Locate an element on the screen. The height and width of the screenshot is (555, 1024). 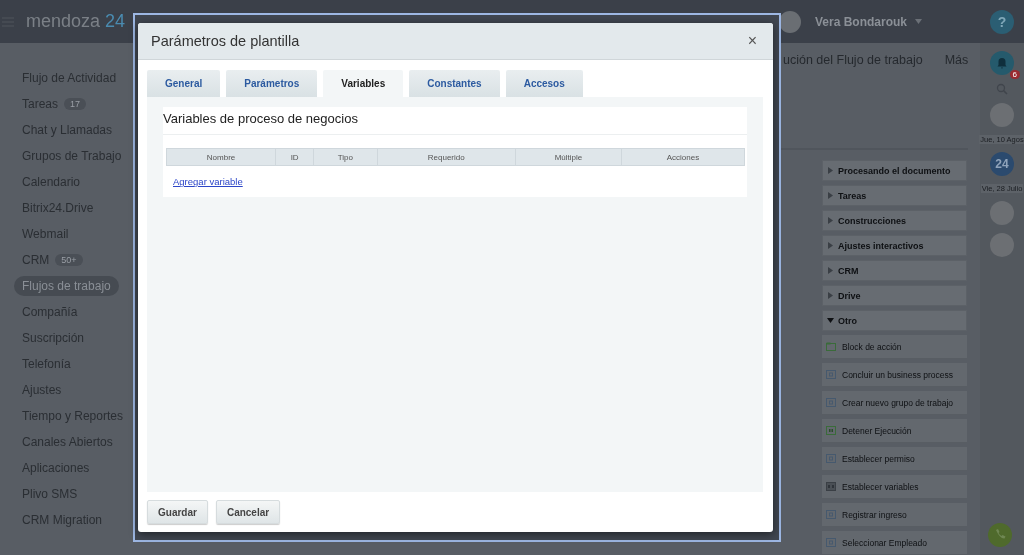
dialog-button: Guardar is located at coordinates (177, 512).